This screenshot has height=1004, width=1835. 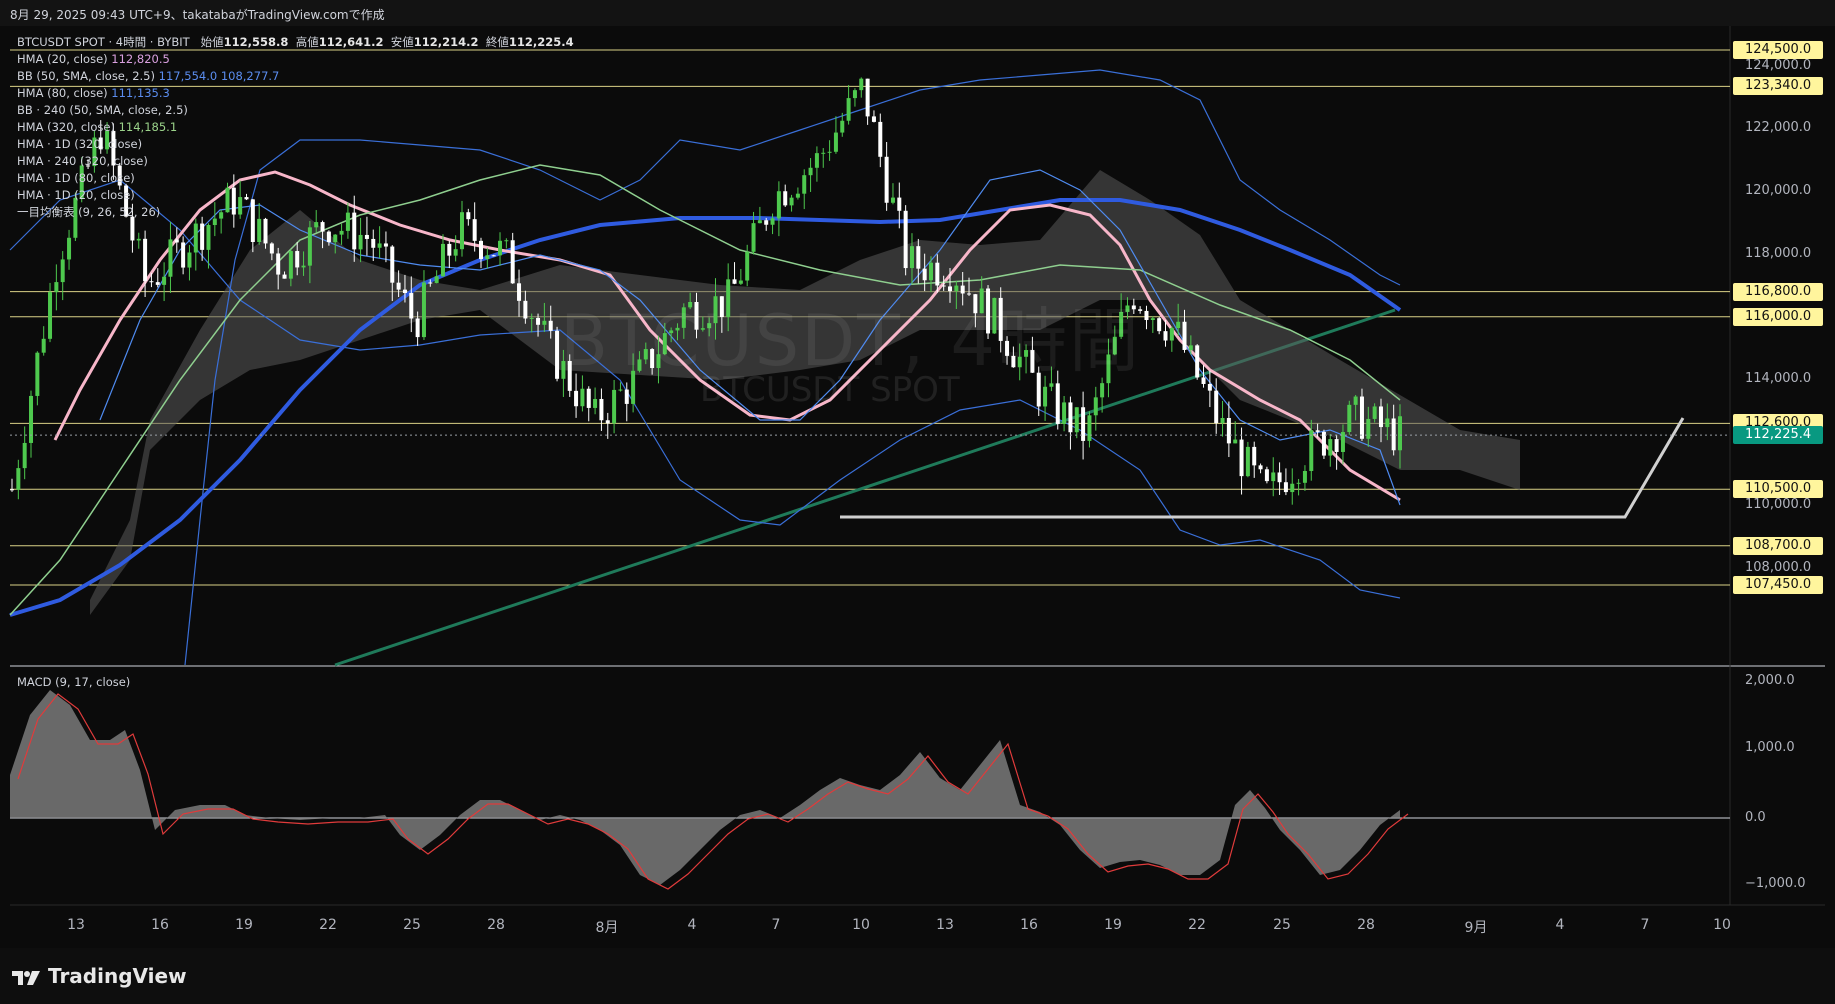 I want to click on date-tick: 16, so click(x=1029, y=925).